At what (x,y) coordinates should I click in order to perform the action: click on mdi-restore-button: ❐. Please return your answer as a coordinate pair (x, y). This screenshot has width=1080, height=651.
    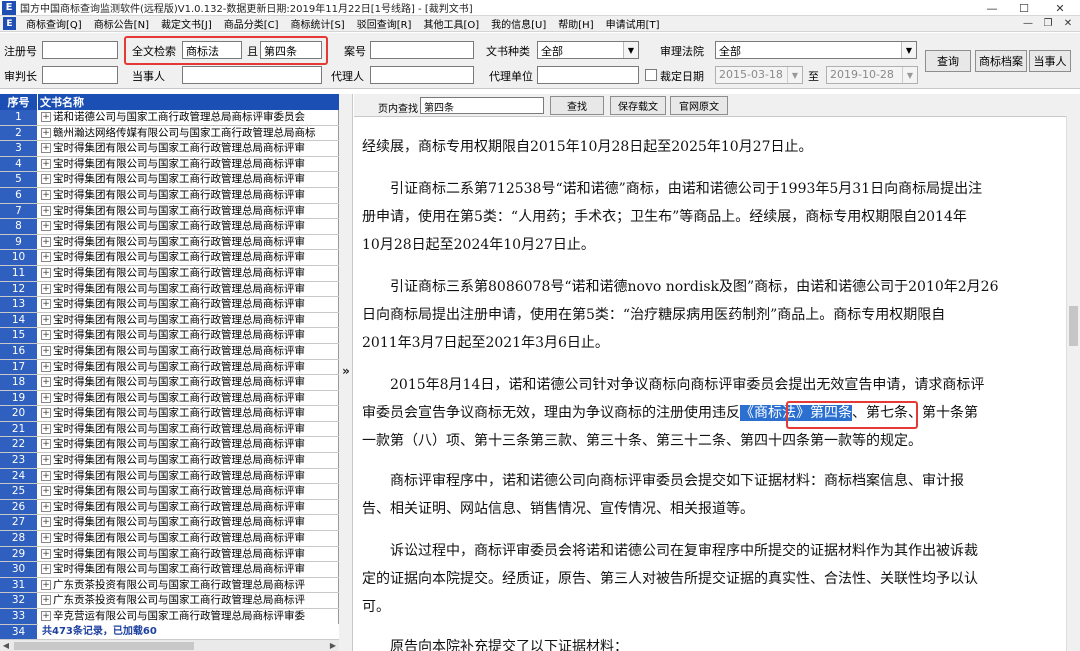
    Looking at the image, I should click on (1048, 23).